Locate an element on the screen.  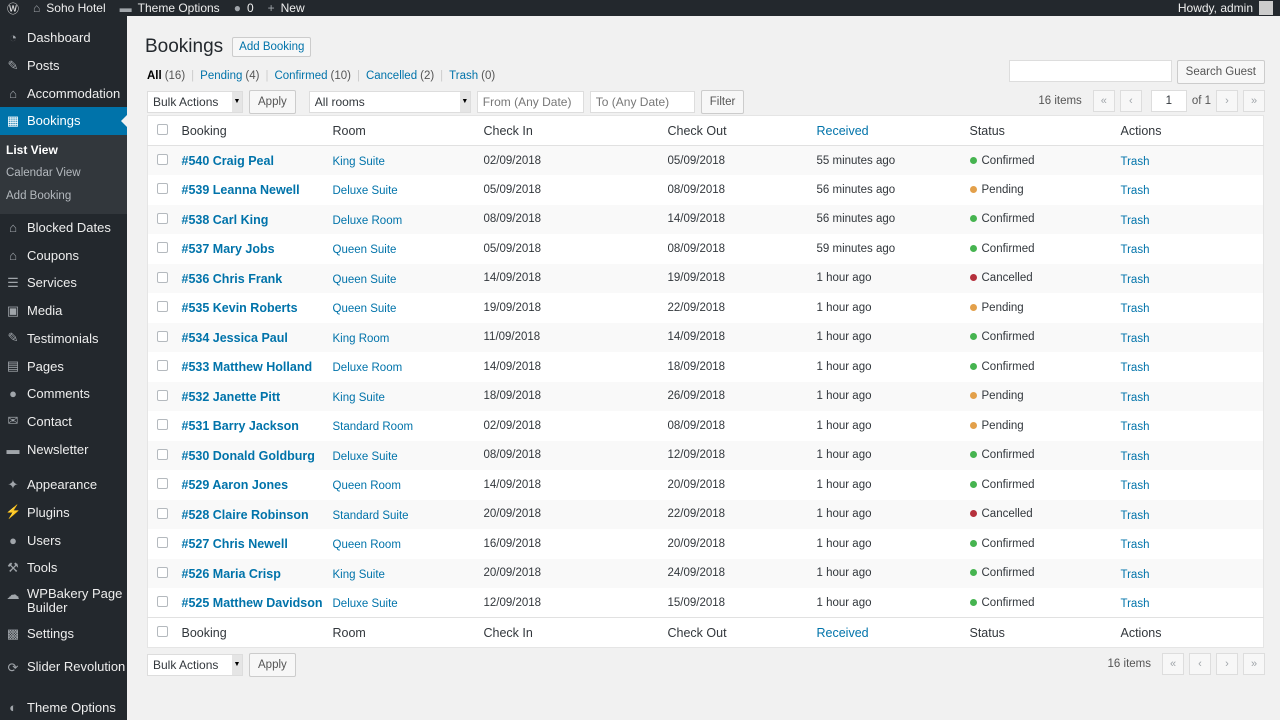
menu-item-services: ☰ Services is located at coordinates (63, 283).